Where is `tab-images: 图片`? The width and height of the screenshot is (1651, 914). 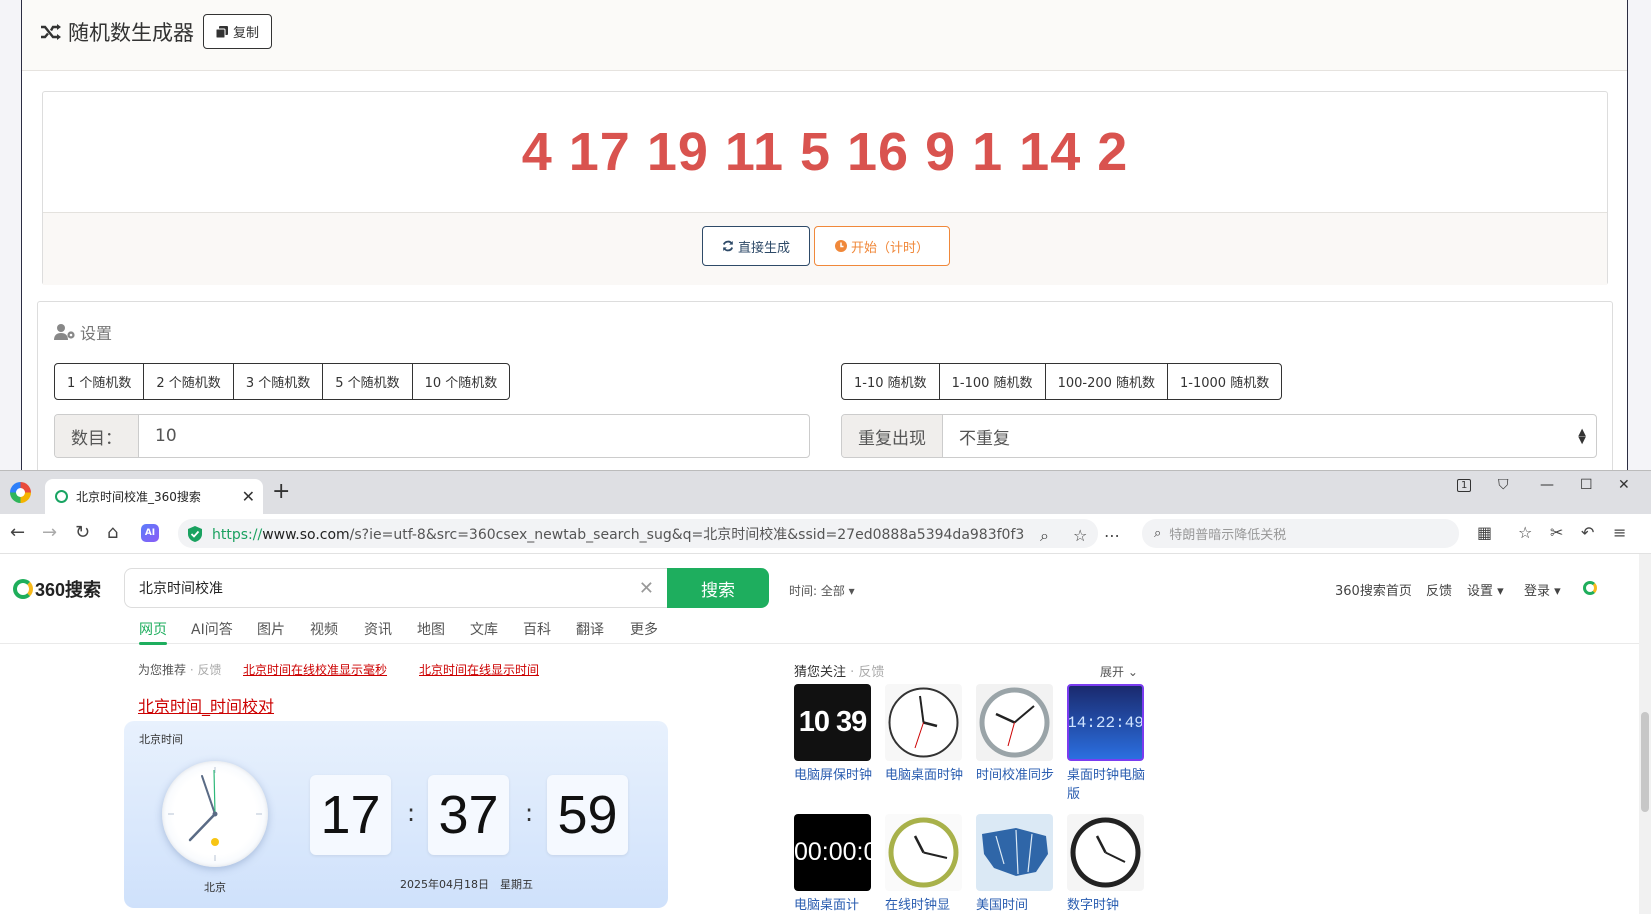 tab-images: 图片 is located at coordinates (271, 629).